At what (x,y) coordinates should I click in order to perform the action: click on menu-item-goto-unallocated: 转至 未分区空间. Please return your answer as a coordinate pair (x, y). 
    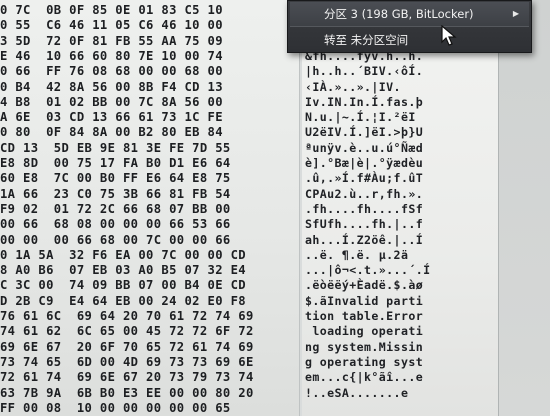
    Looking at the image, I should click on (409, 40).